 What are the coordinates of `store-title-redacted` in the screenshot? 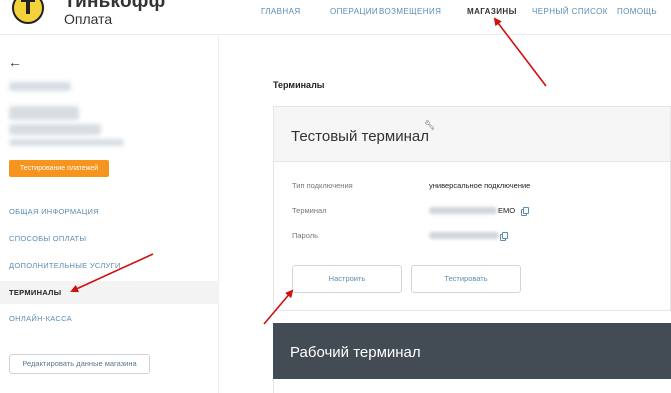 It's located at (44, 113).